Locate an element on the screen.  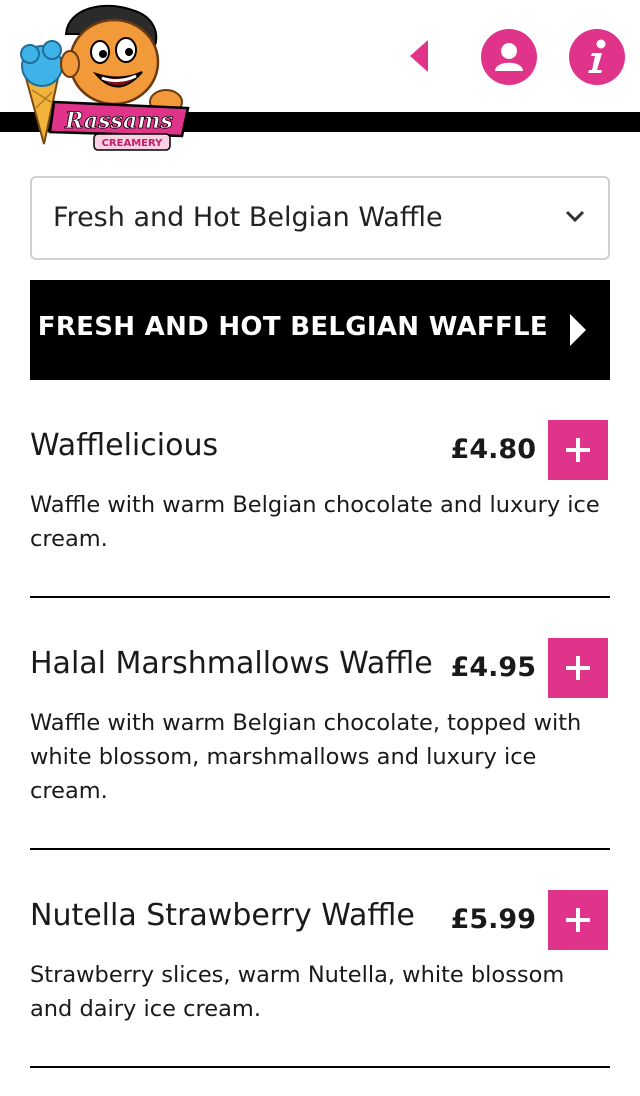
account-button is located at coordinates (509, 57).